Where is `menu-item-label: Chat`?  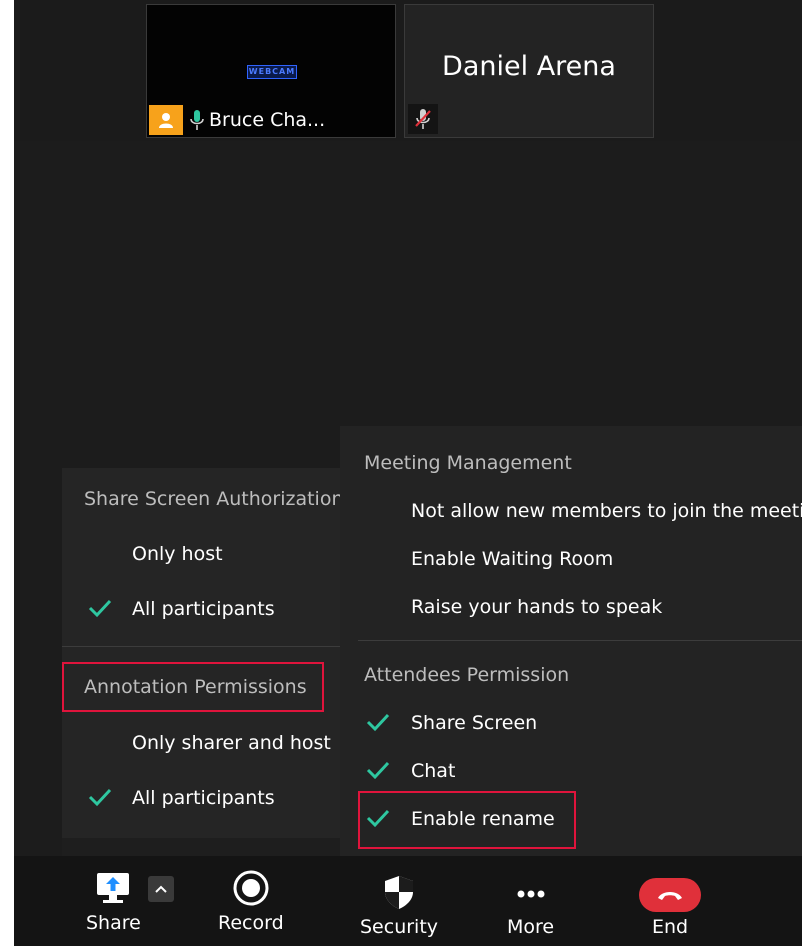
menu-item-label: Chat is located at coordinates (433, 771).